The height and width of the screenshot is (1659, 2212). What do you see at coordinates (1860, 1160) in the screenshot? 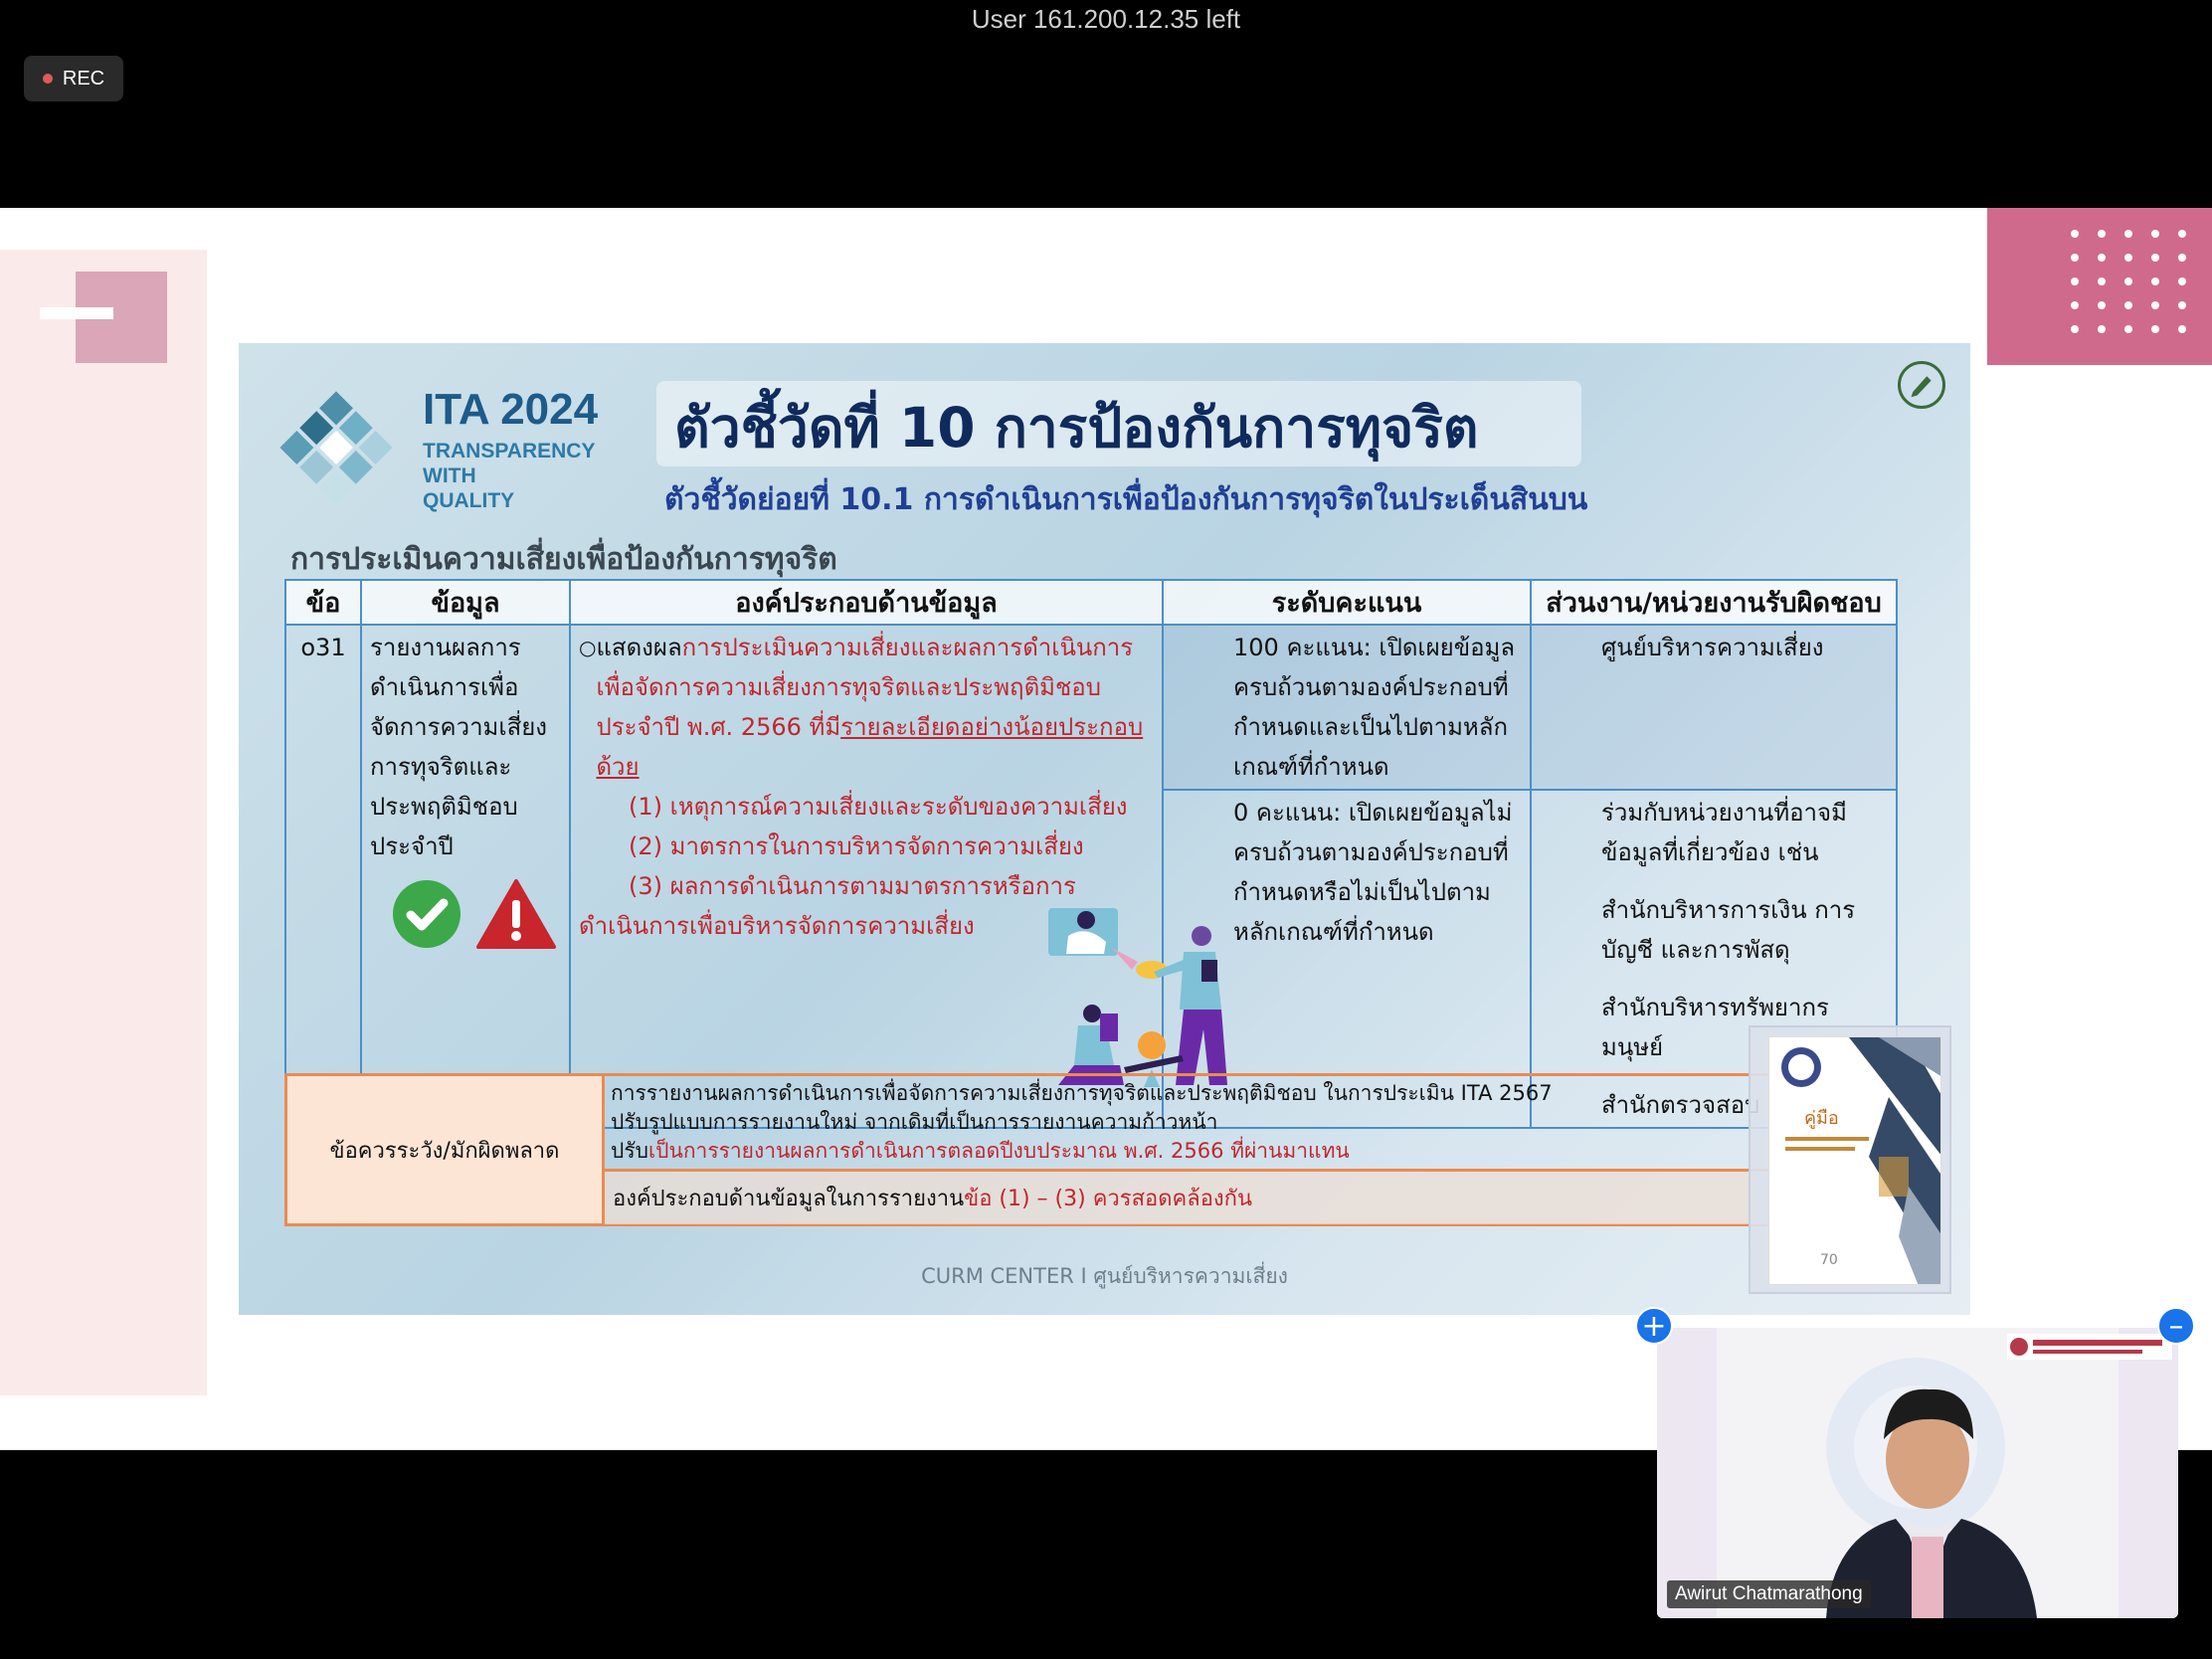
I see `handbook-cover-art` at bounding box center [1860, 1160].